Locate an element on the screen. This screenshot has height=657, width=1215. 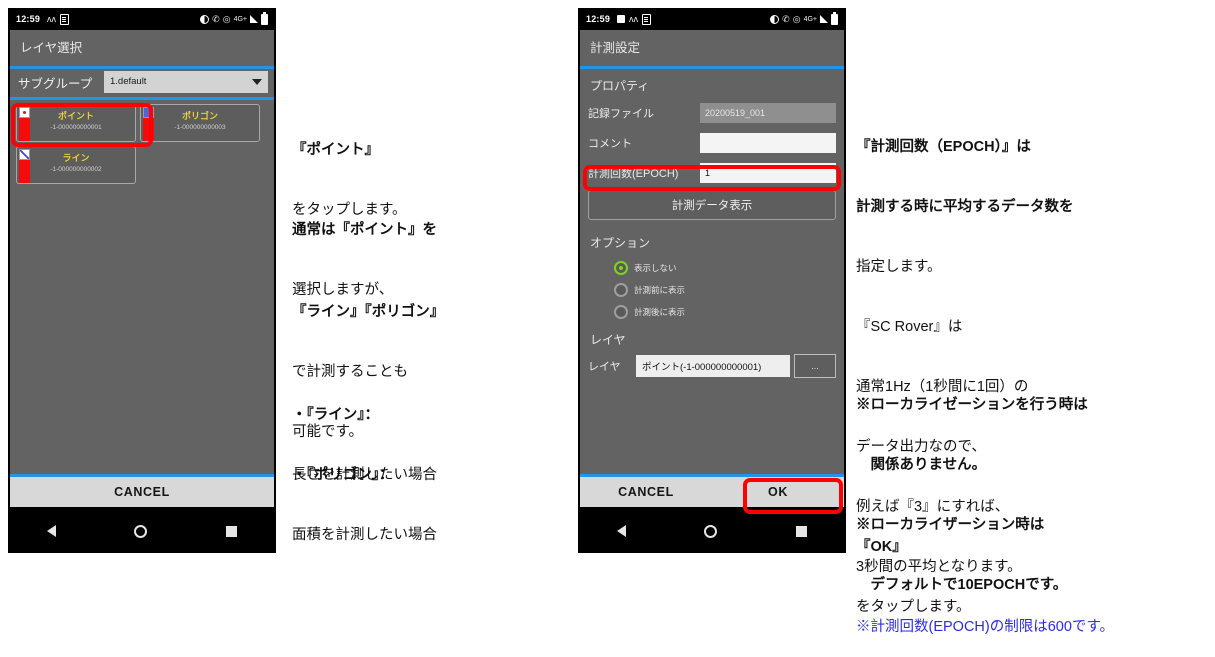
annotation-line: 『計測回数（EPOCH）』は is located at coordinates (985, 147).